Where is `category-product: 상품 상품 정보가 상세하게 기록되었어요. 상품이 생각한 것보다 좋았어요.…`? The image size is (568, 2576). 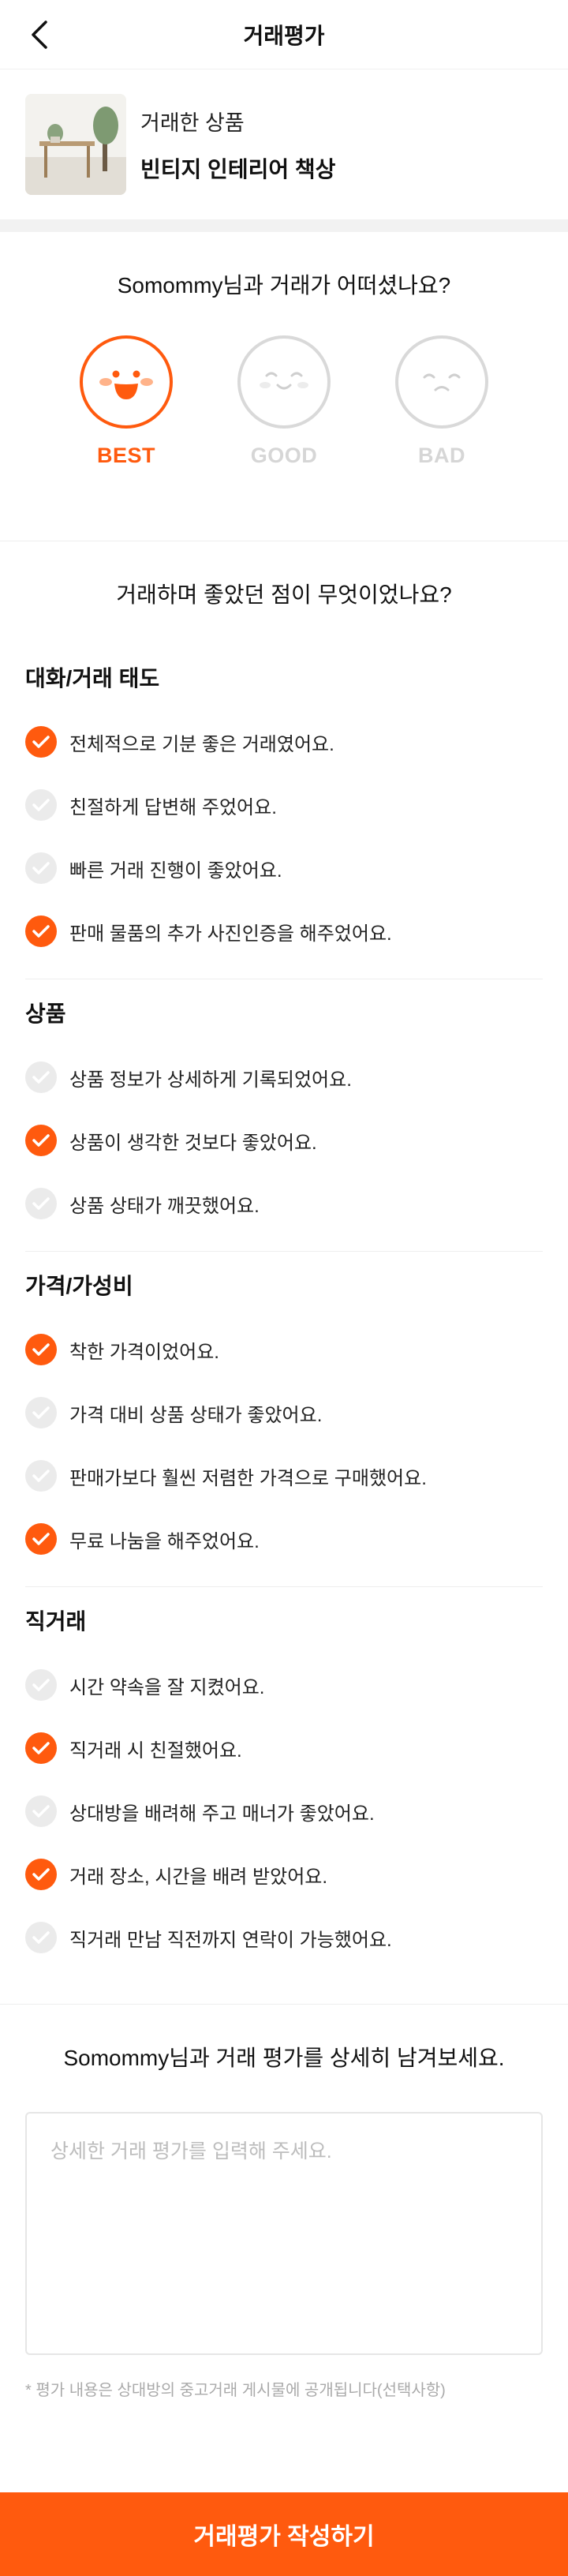 category-product: 상품 상품 정보가 상세하게 기록되었어요. 상품이 생각한 것보다 좋았어요.… is located at coordinates (284, 1115).